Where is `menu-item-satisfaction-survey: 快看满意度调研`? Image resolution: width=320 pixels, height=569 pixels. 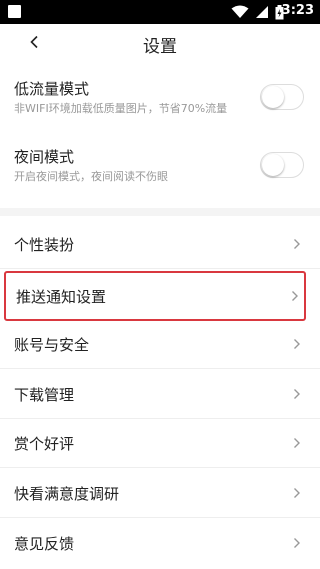
menu-item-satisfaction-survey: 快看满意度调研 is located at coordinates (160, 493).